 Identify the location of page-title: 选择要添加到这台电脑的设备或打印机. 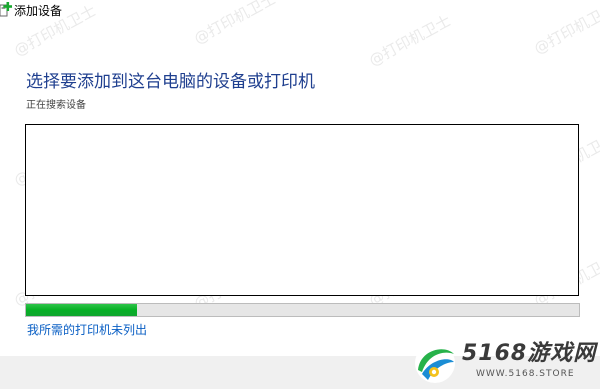
(170, 82).